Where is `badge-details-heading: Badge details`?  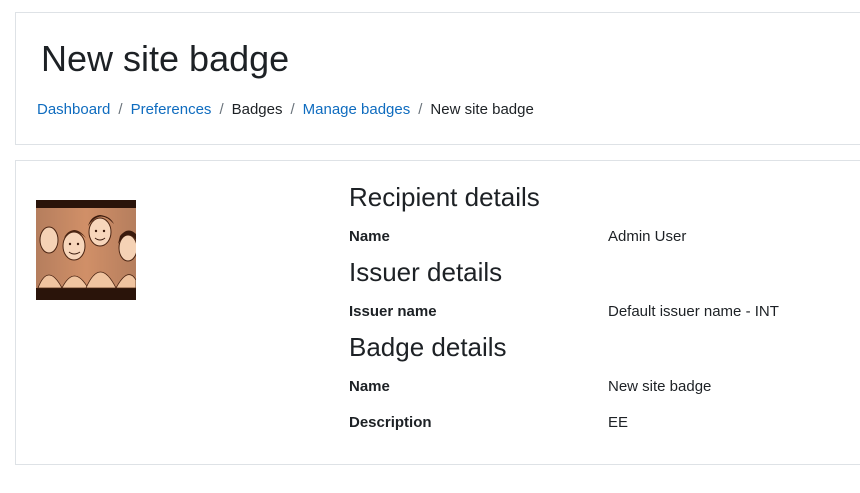 badge-details-heading: Badge details is located at coordinates (428, 347).